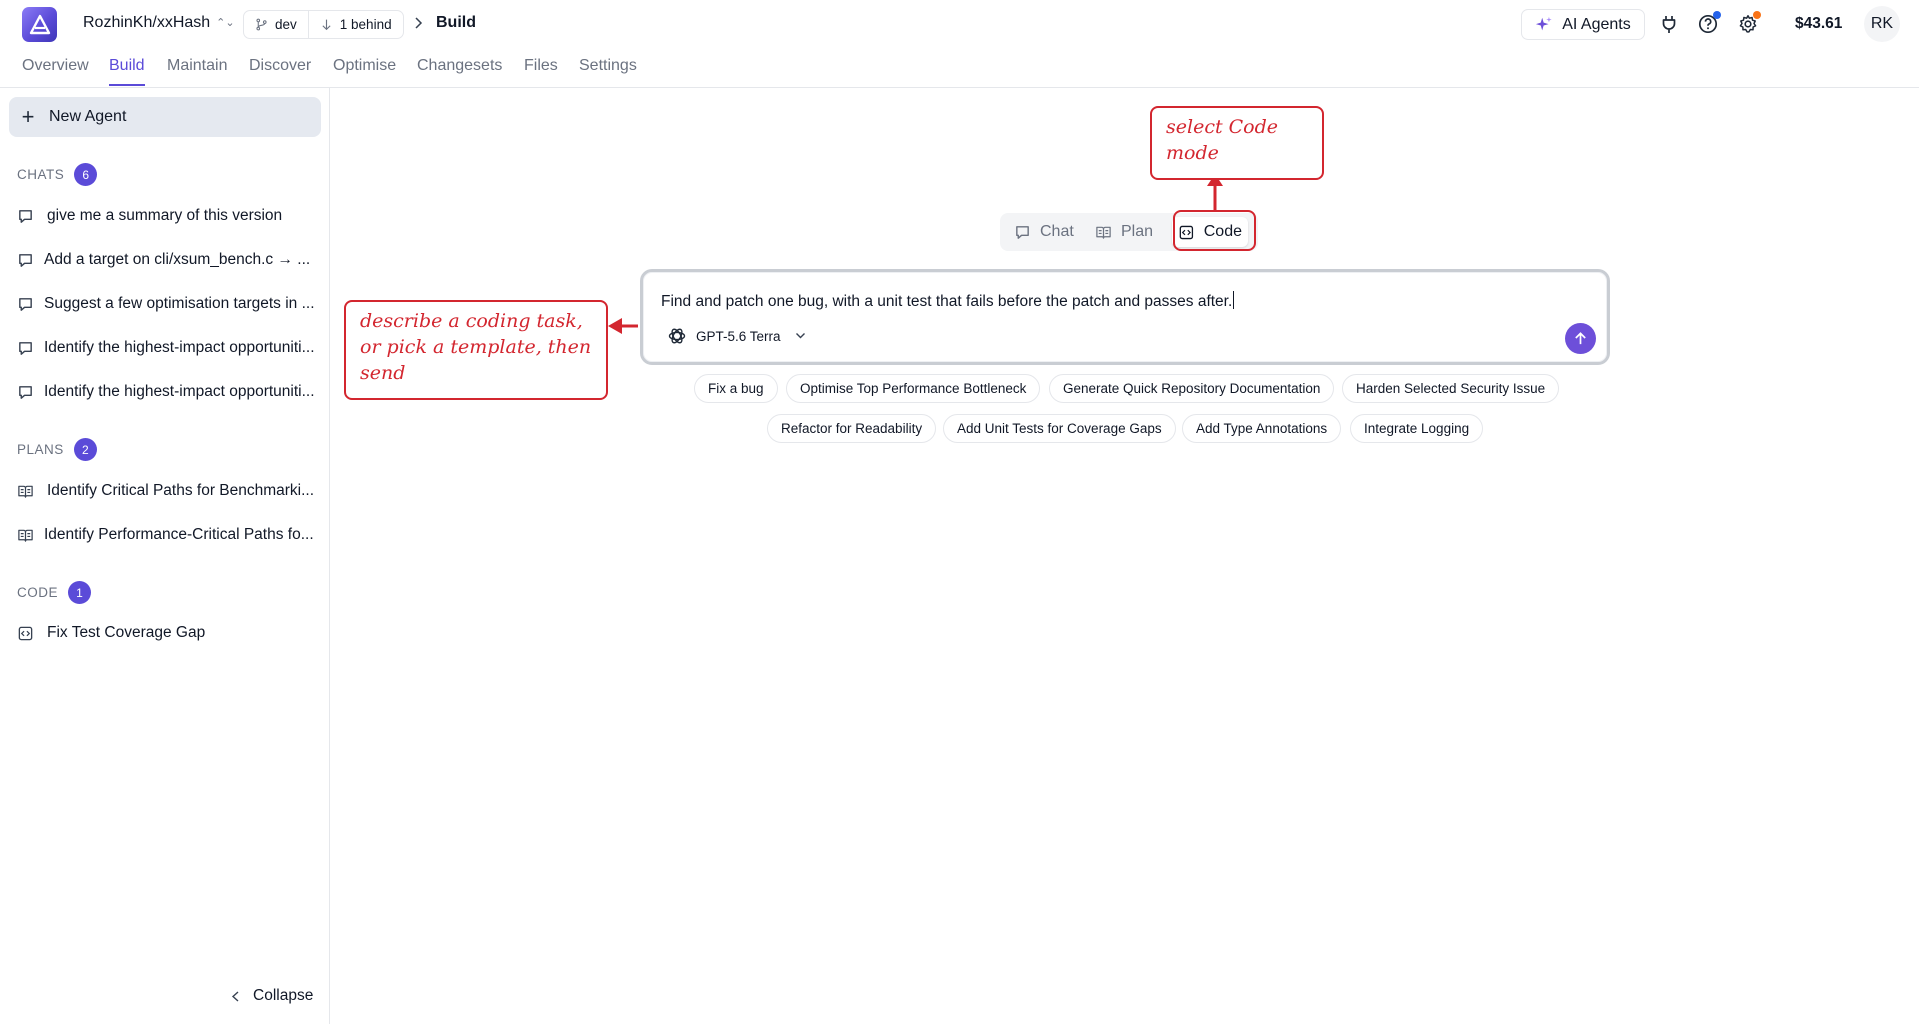 The height and width of the screenshot is (1024, 1919). I want to click on app-logo, so click(39, 24).